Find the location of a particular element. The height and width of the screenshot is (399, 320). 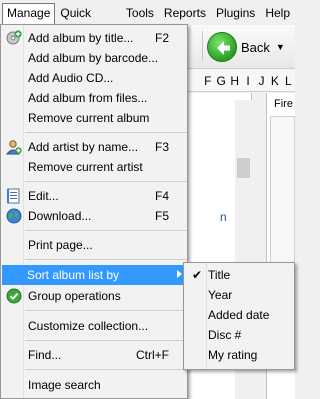

menu-item-label: Remove current album is located at coordinates (89, 118).